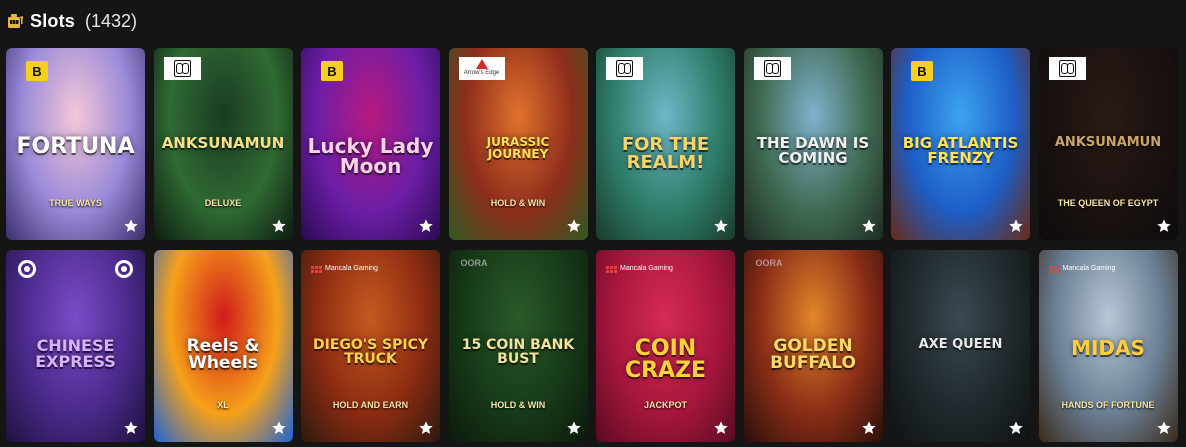 The height and width of the screenshot is (447, 1186). Describe the element at coordinates (960, 151) in the screenshot. I see `game-title: BIG ATLANTIS FRENZY` at that location.